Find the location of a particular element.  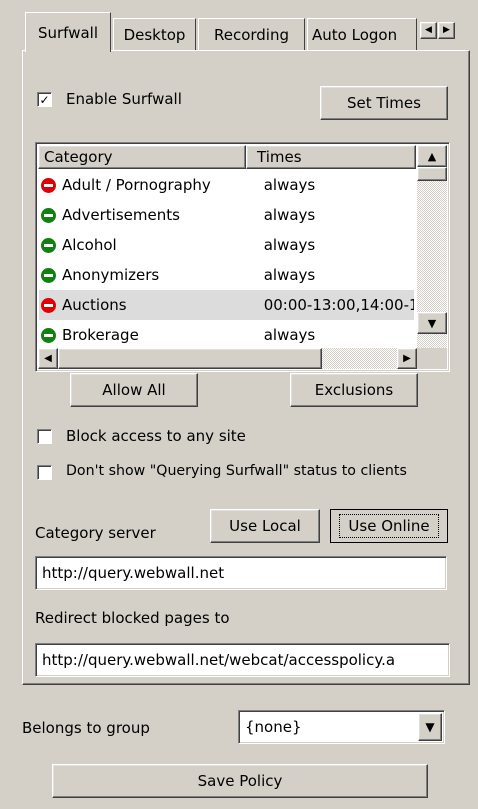

vertical-scroll-thumb is located at coordinates (432, 174).